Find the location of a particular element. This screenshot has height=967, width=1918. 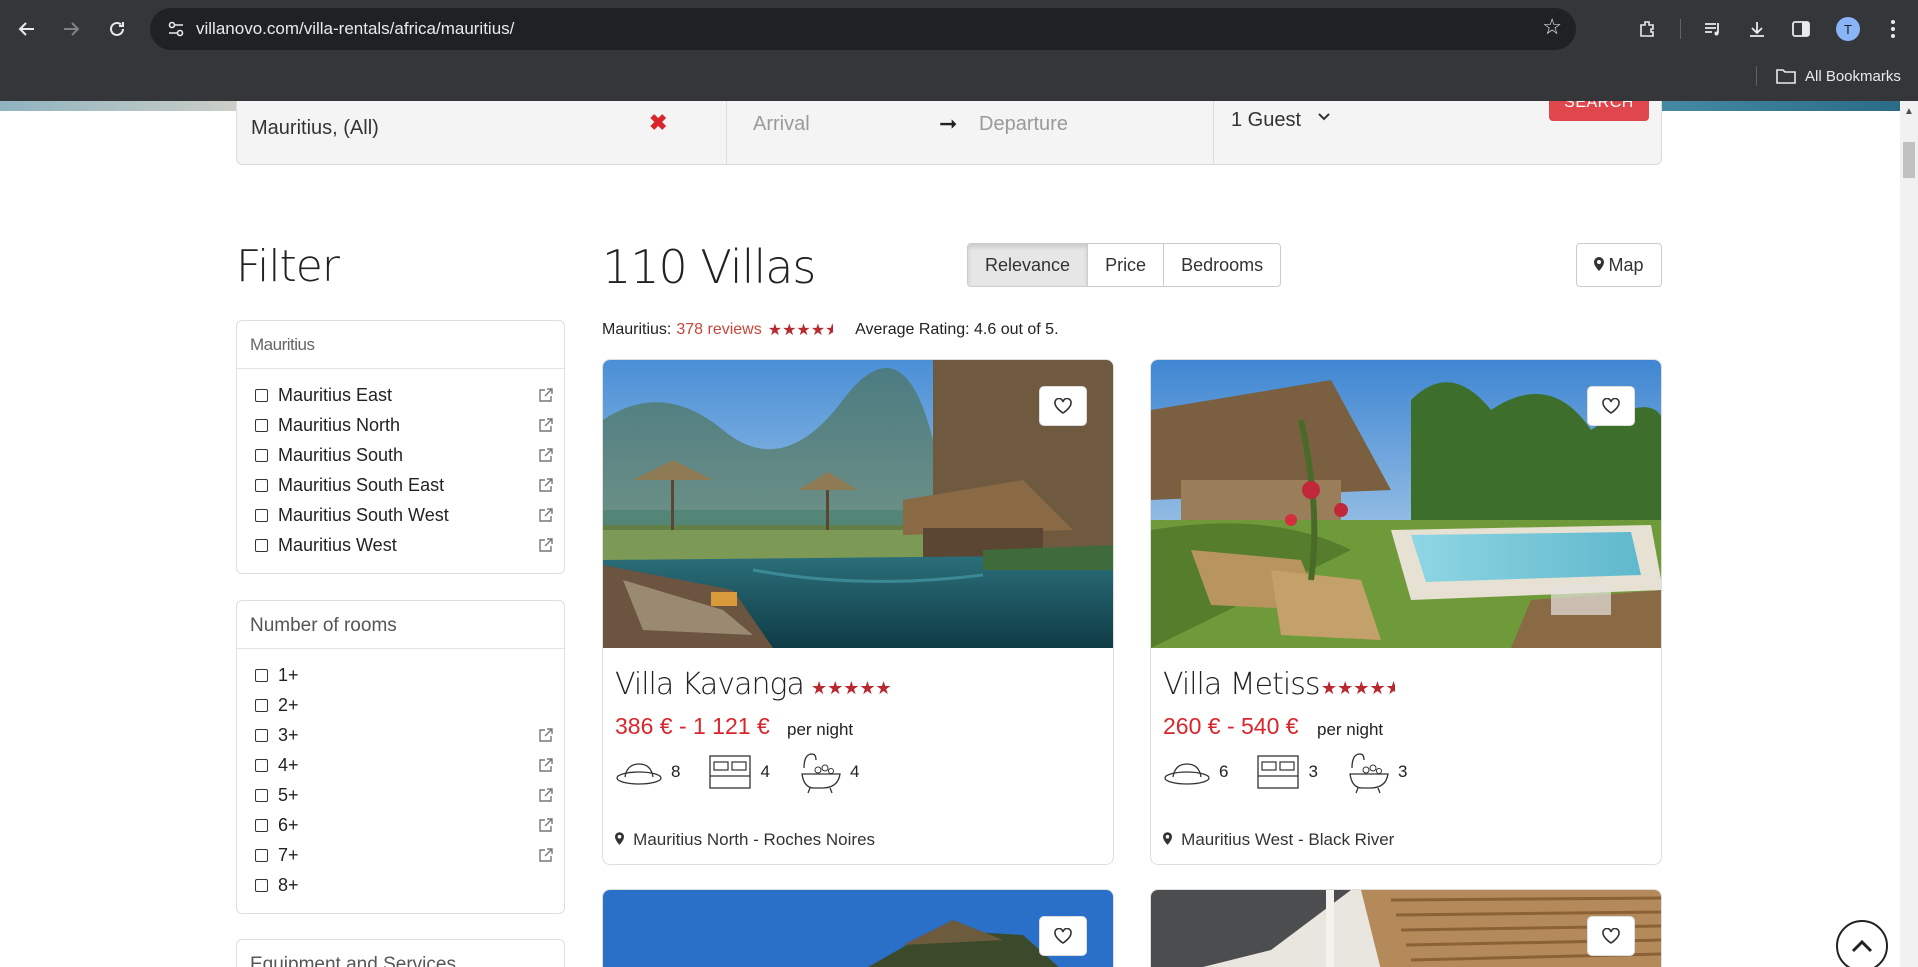

guests-select: 1 Guest is located at coordinates (1266, 120).